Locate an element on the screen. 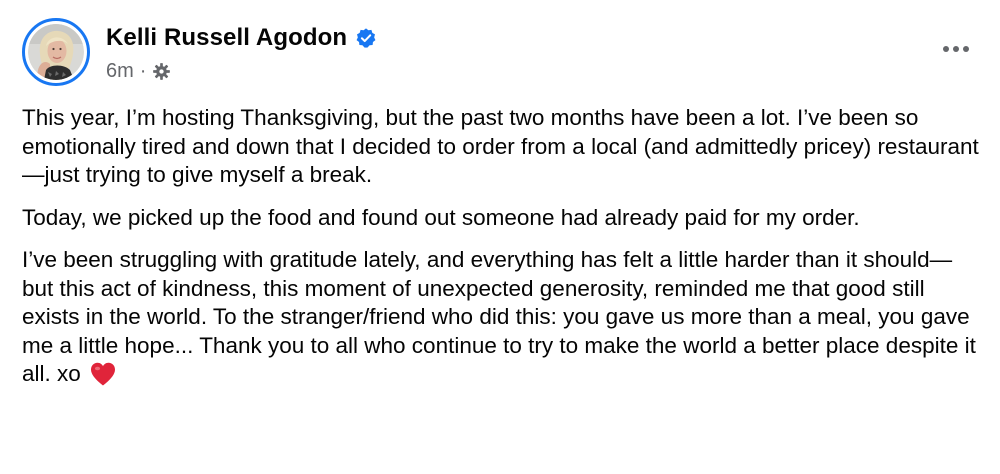  gear-icon is located at coordinates (161, 71).